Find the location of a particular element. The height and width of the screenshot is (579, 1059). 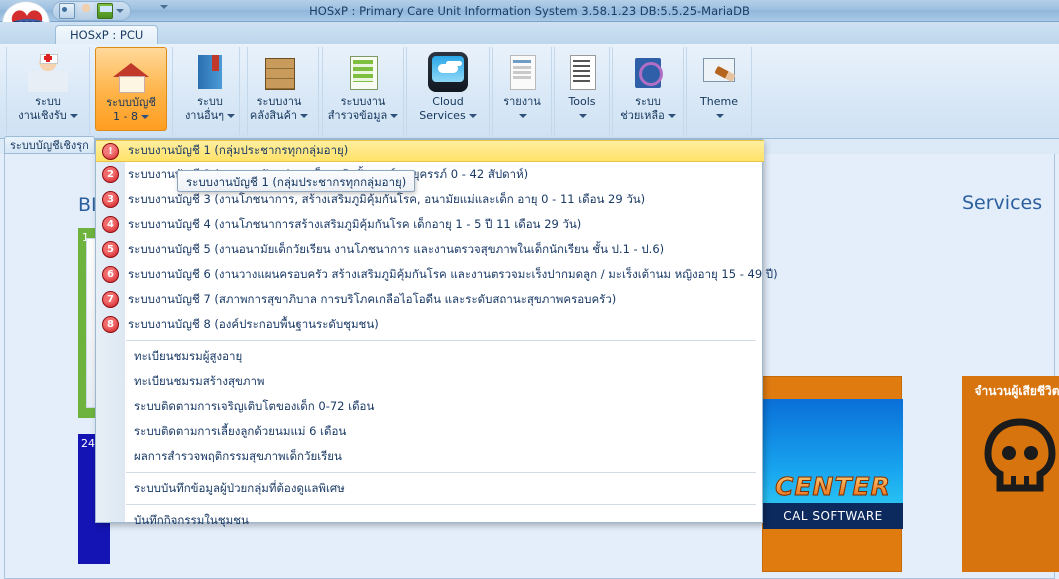

menu-item: ผลการสำรวจพฤติกรรมสุขภาพเด็กวัยเรียน is located at coordinates (430, 456).